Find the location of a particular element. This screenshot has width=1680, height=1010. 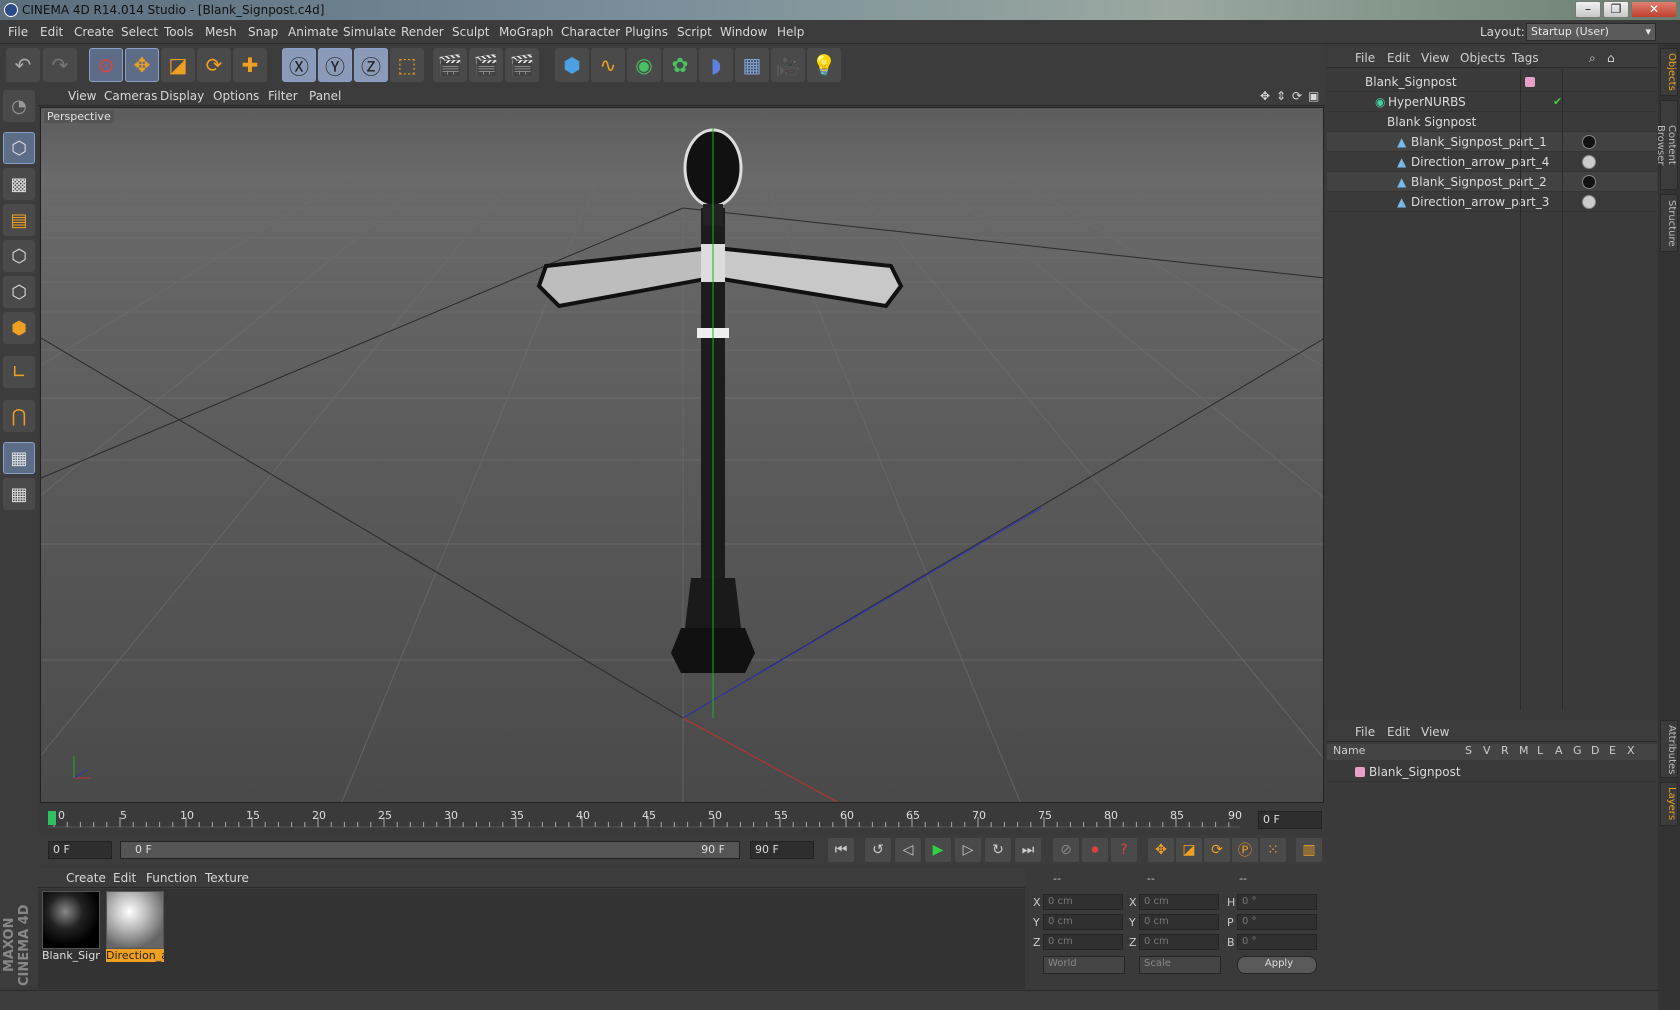

menu-window: Window is located at coordinates (743, 32).